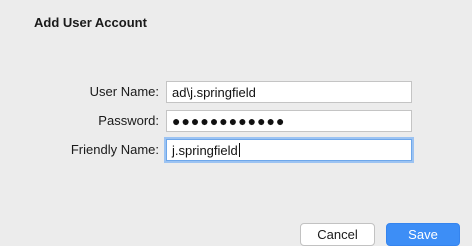 The width and height of the screenshot is (472, 246). What do you see at coordinates (124, 91) in the screenshot?
I see `user-name-label: User Name:` at bounding box center [124, 91].